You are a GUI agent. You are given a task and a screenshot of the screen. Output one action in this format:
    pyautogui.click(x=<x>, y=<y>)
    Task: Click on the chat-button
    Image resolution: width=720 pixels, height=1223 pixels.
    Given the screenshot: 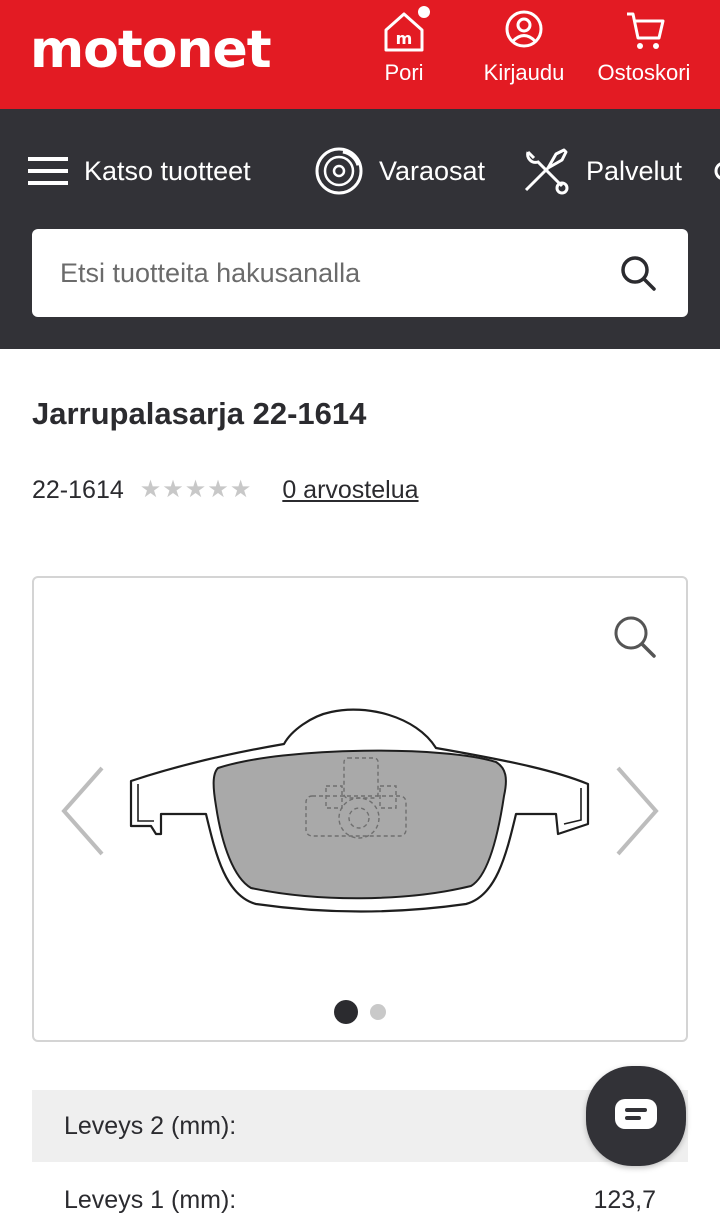 What is the action you would take?
    pyautogui.click(x=636, y=1116)
    